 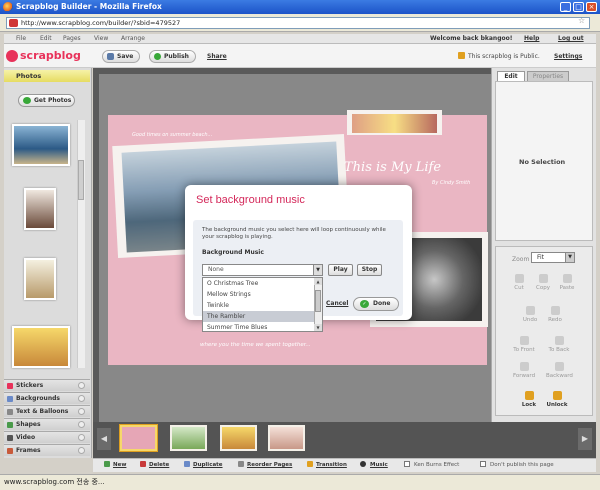 I want to click on tool-label: Unlock, so click(x=557, y=405).